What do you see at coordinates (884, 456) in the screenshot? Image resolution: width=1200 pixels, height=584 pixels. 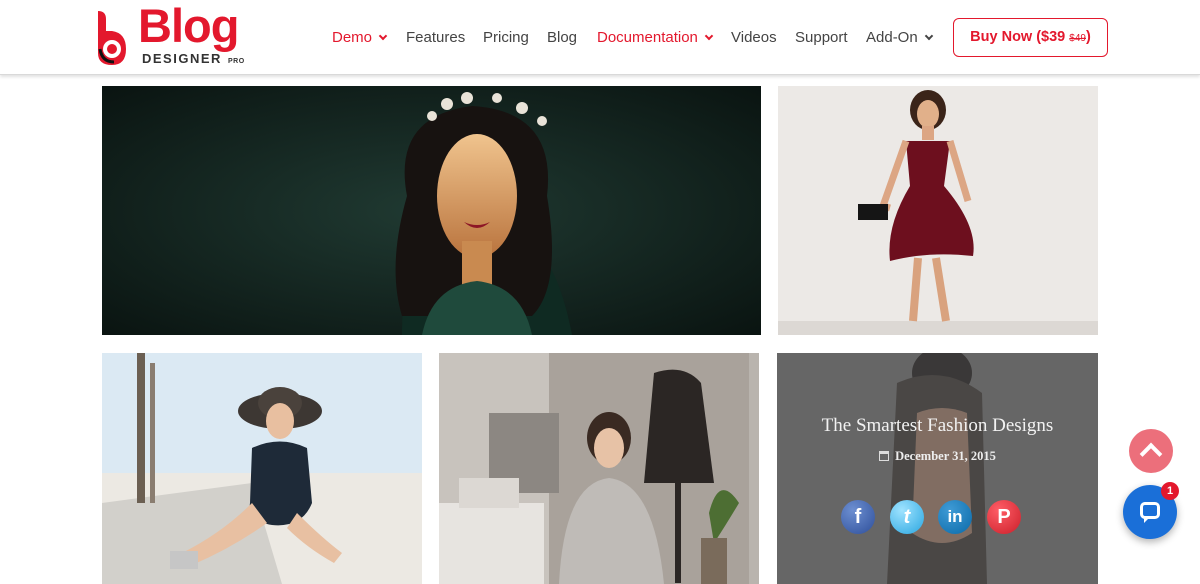 I see `calendar-icon` at bounding box center [884, 456].